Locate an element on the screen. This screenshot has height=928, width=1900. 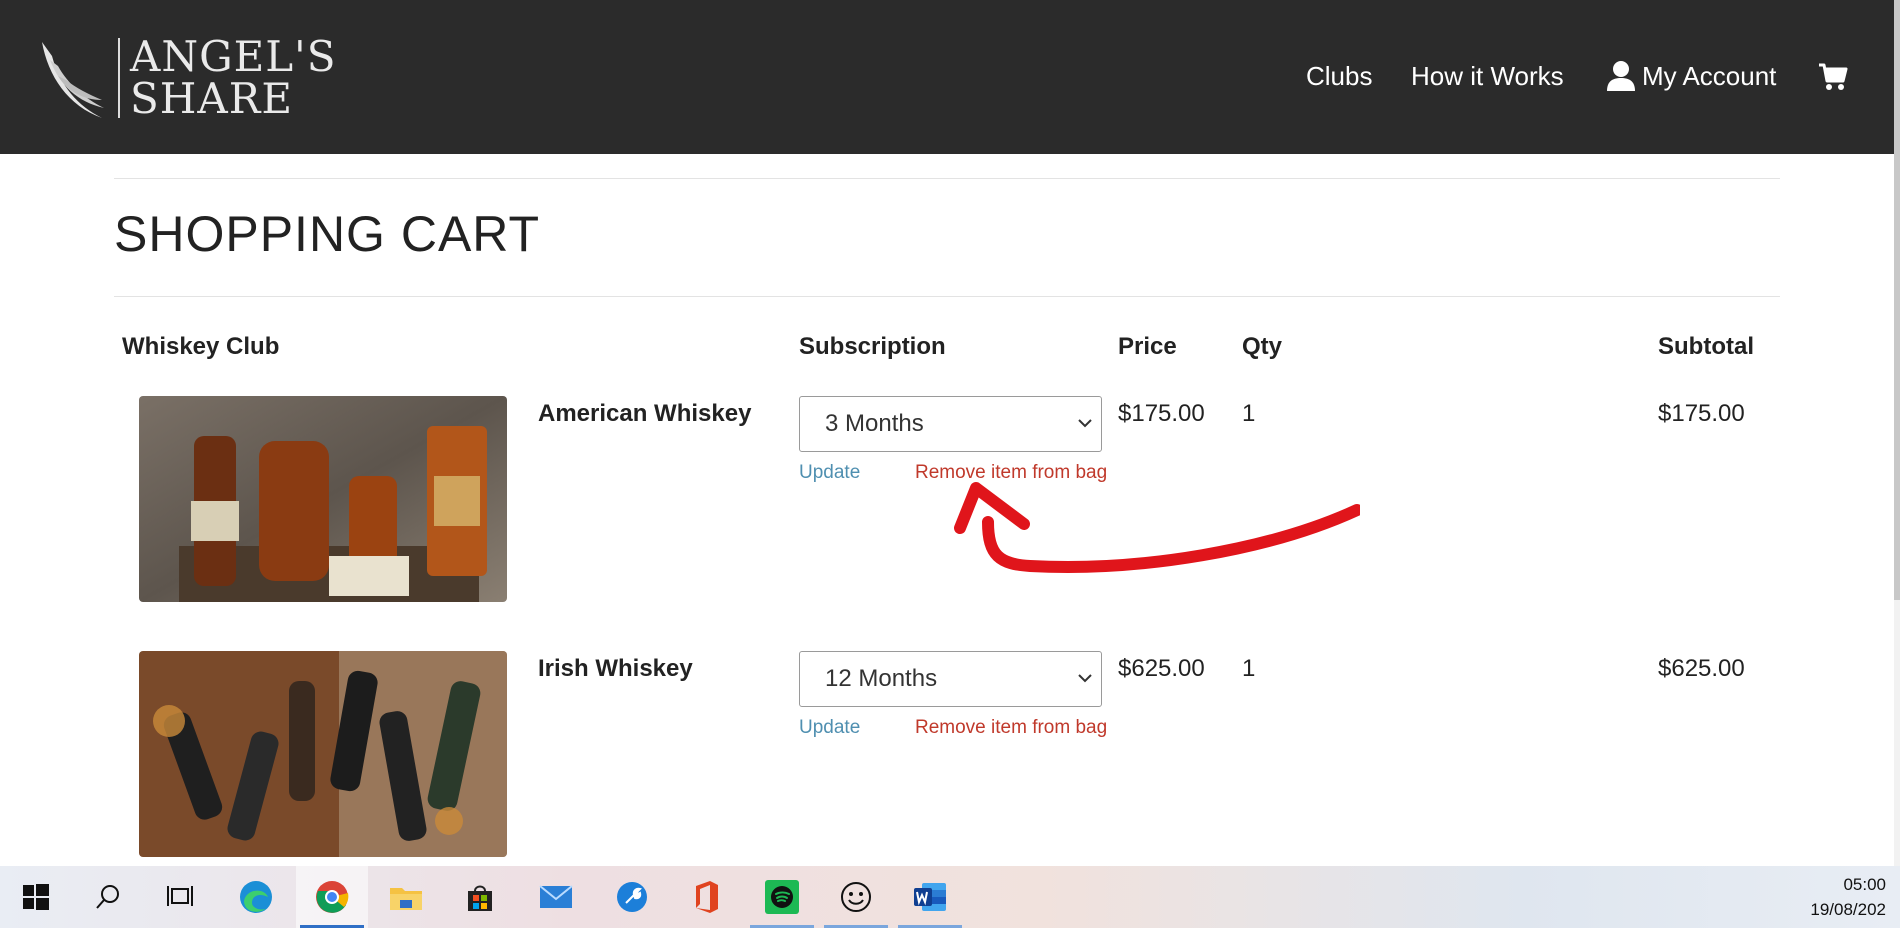
angel-wing-icon is located at coordinates (73, 80).